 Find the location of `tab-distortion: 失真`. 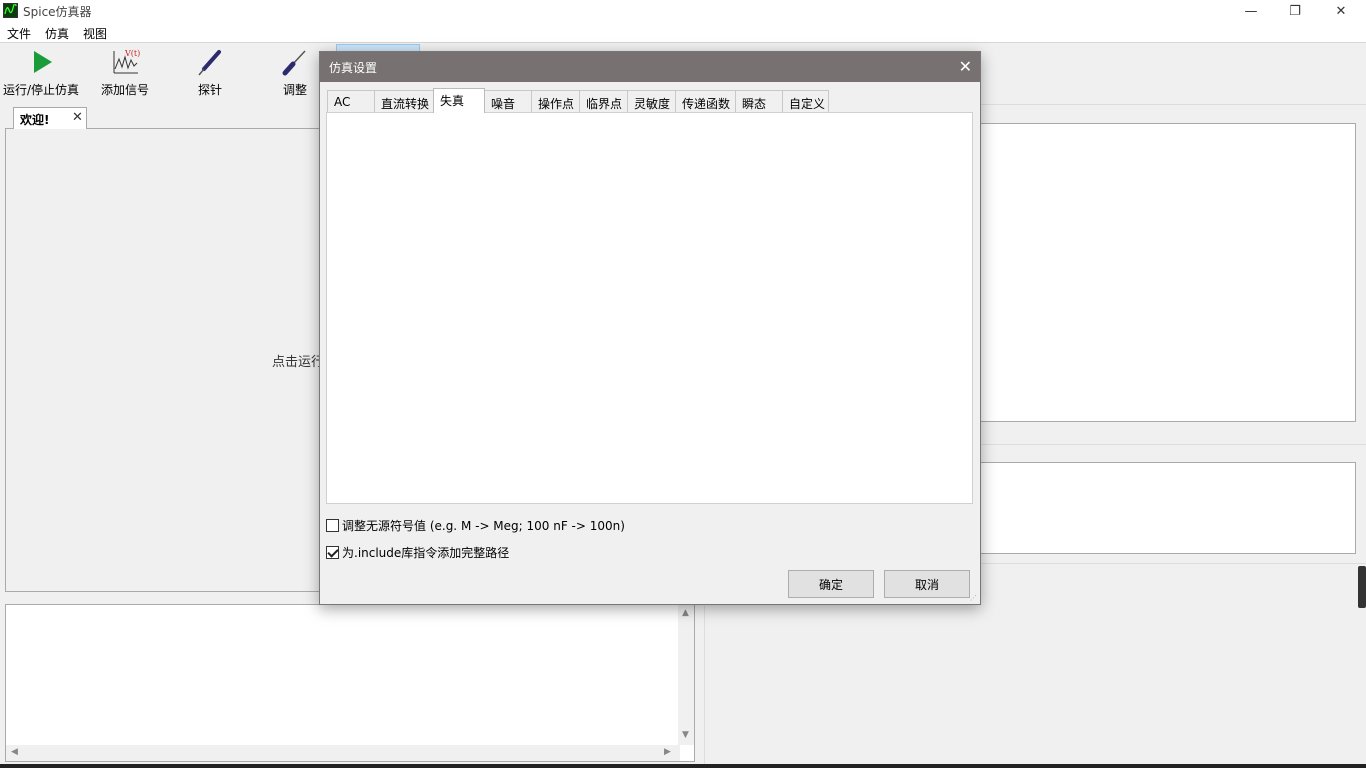

tab-distortion: 失真 is located at coordinates (459, 100).